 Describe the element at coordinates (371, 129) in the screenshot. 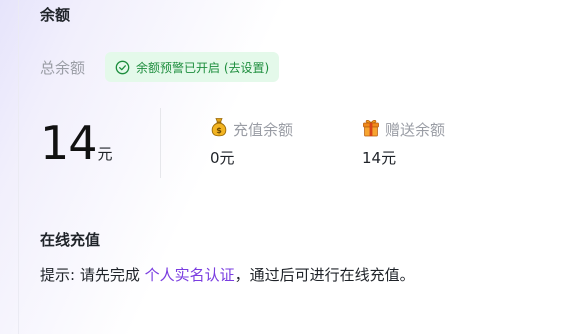

I see `gift-icon` at that location.